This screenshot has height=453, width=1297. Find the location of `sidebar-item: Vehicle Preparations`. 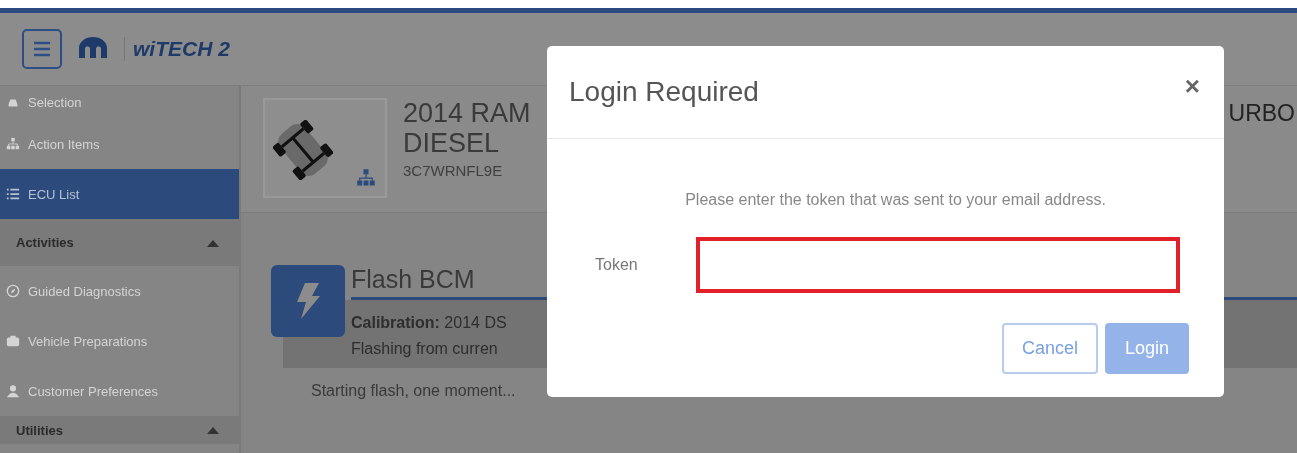

sidebar-item: Vehicle Preparations is located at coordinates (119, 341).